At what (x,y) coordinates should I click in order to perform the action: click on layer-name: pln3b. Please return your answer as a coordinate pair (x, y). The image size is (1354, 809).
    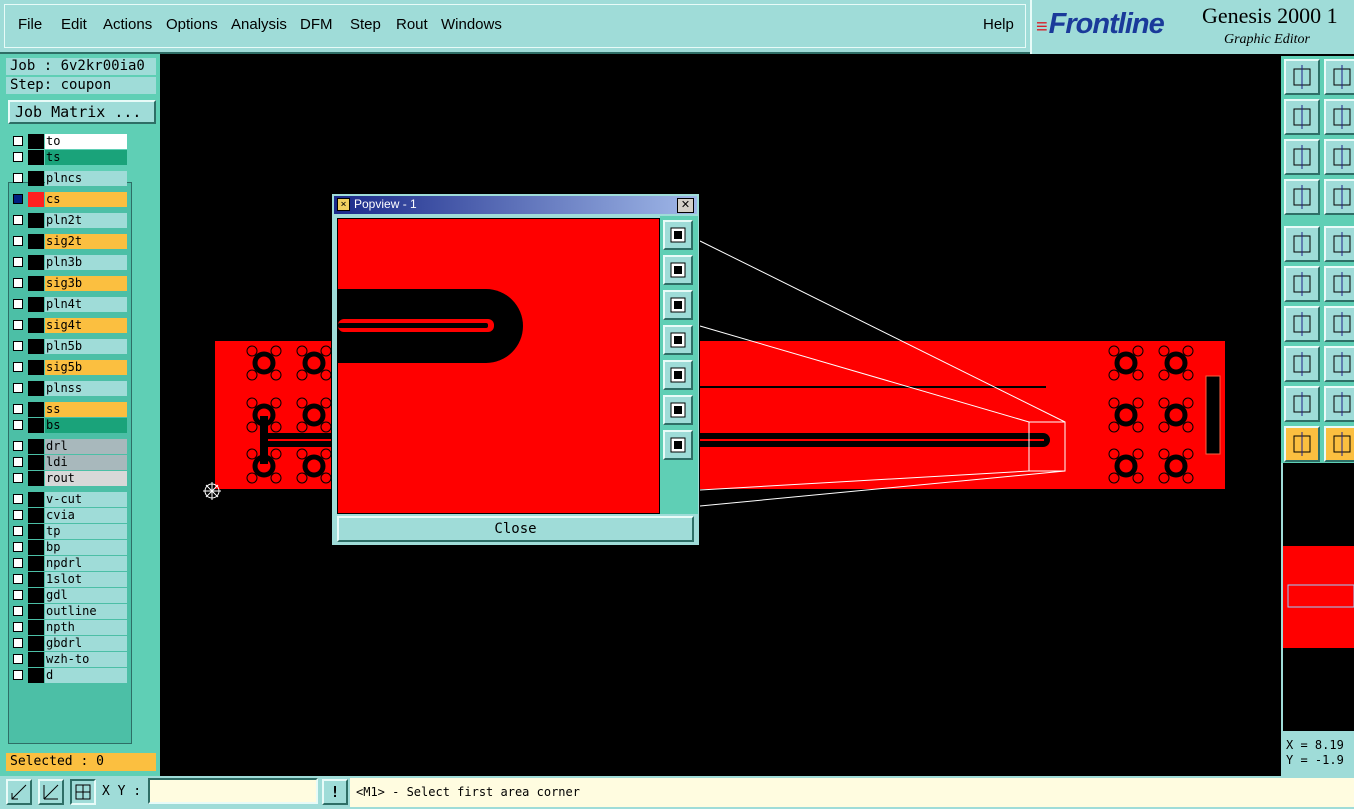
    Looking at the image, I should click on (86, 262).